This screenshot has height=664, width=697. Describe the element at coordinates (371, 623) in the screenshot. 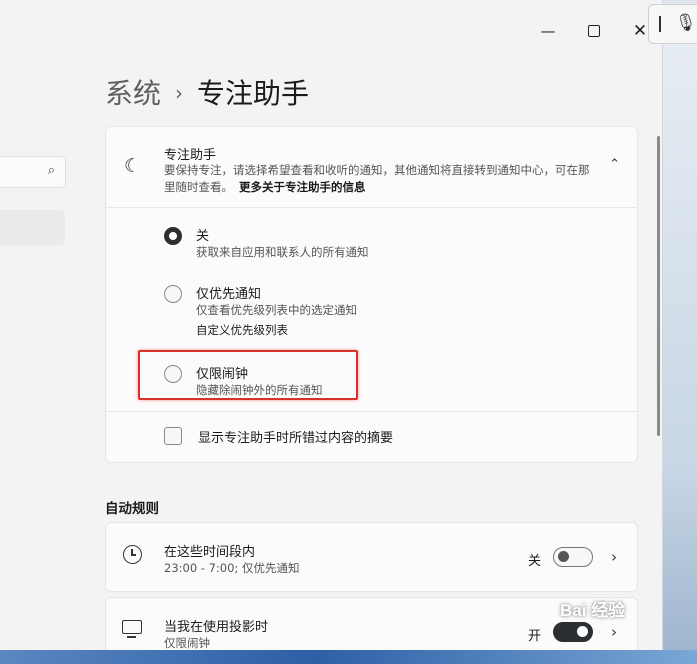

I see `rule-when-projecting: 当我在使用投影时 仅限闹钟 开 ›` at that location.